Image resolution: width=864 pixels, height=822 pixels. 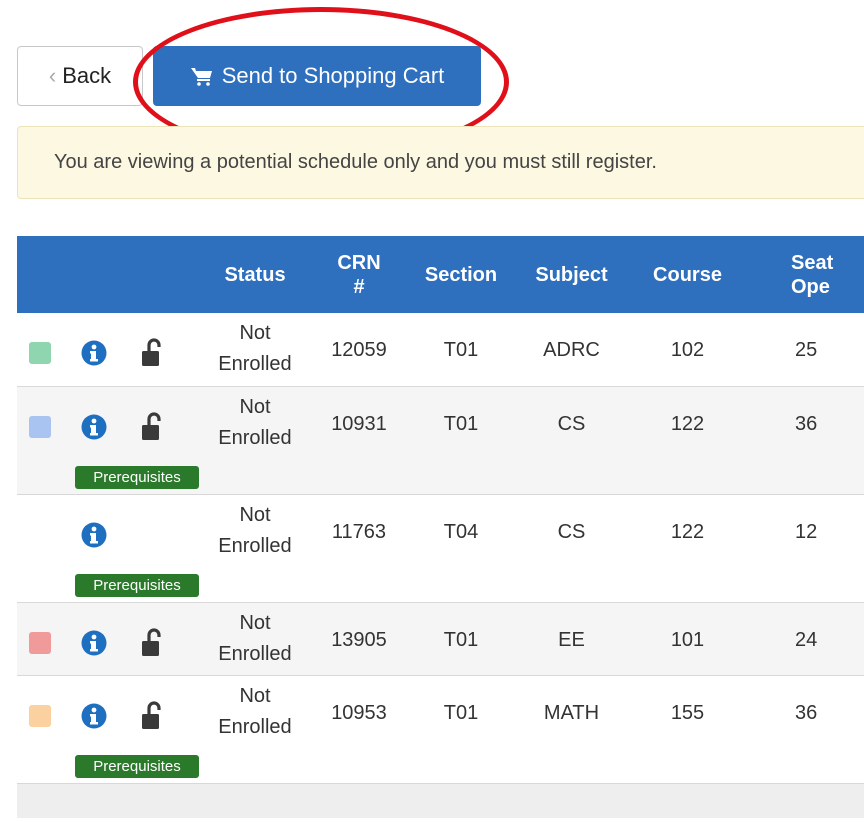 I want to click on seats-cell: 24, so click(x=806, y=639).